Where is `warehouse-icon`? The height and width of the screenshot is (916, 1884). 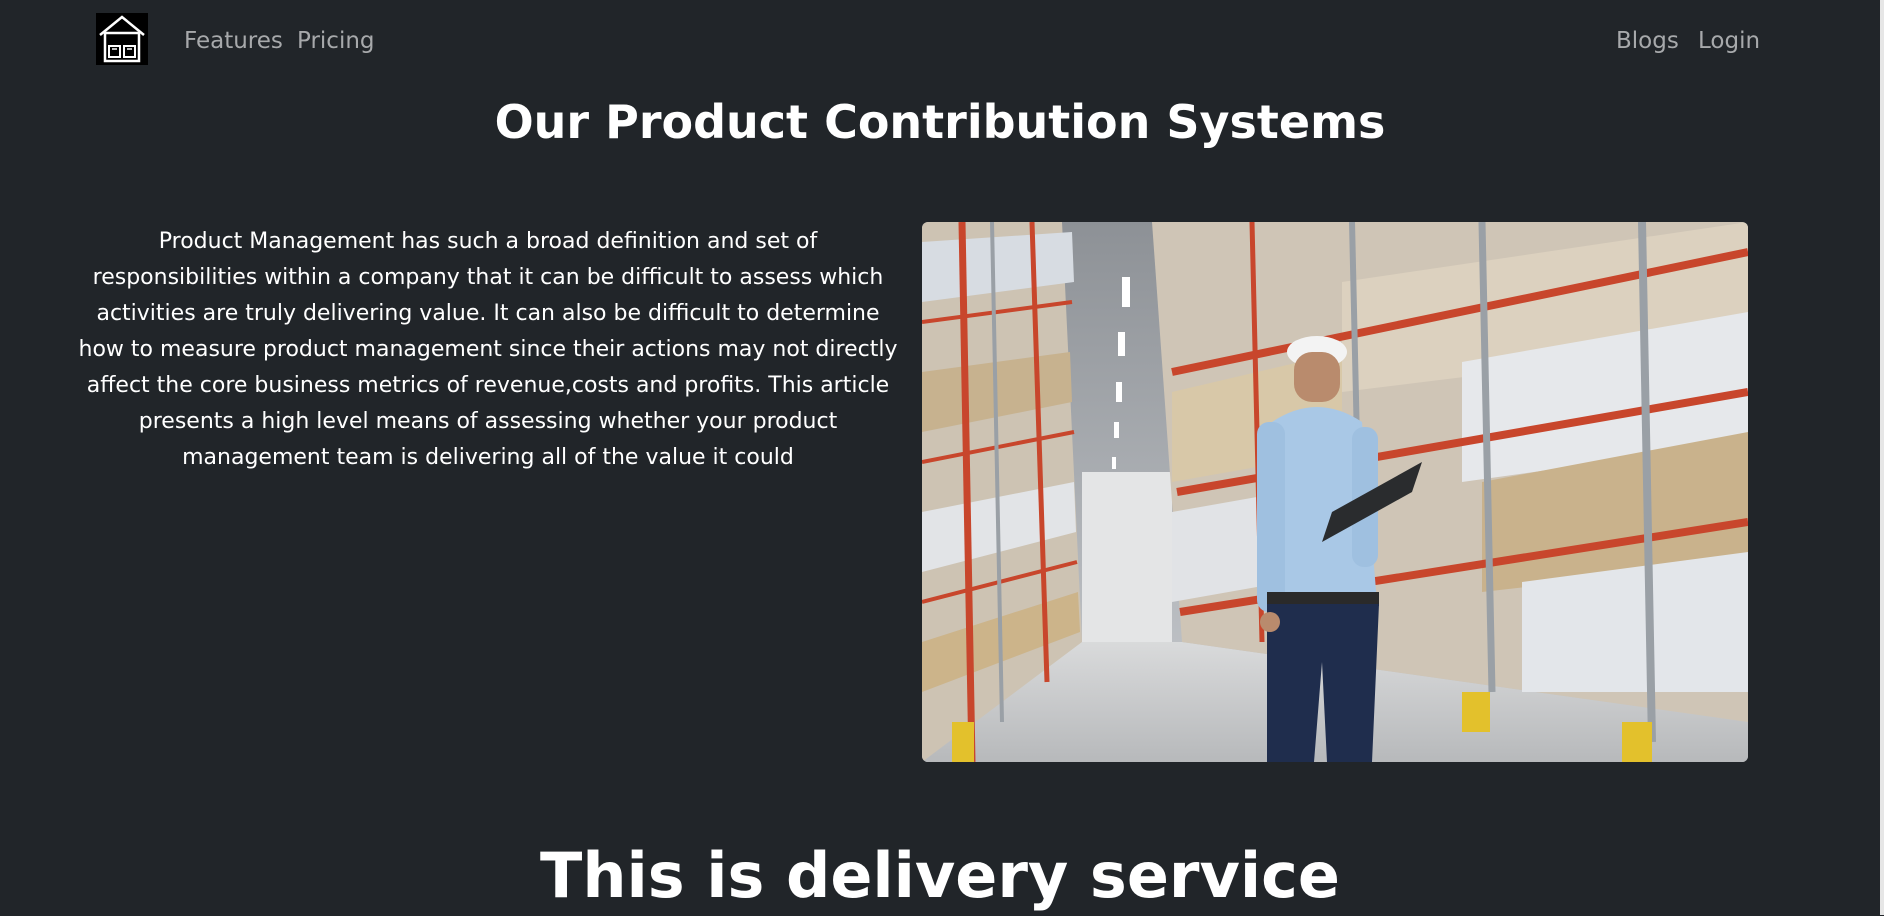
warehouse-icon is located at coordinates (122, 39).